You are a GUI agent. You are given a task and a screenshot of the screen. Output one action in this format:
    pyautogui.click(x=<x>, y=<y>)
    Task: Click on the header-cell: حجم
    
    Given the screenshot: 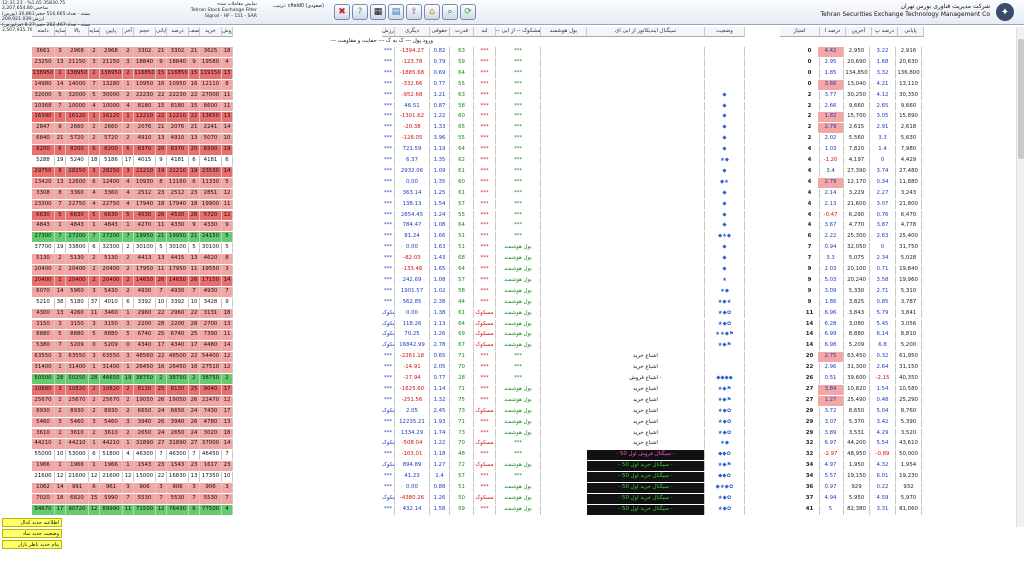 What is the action you would take?
    pyautogui.click(x=145, y=32)
    